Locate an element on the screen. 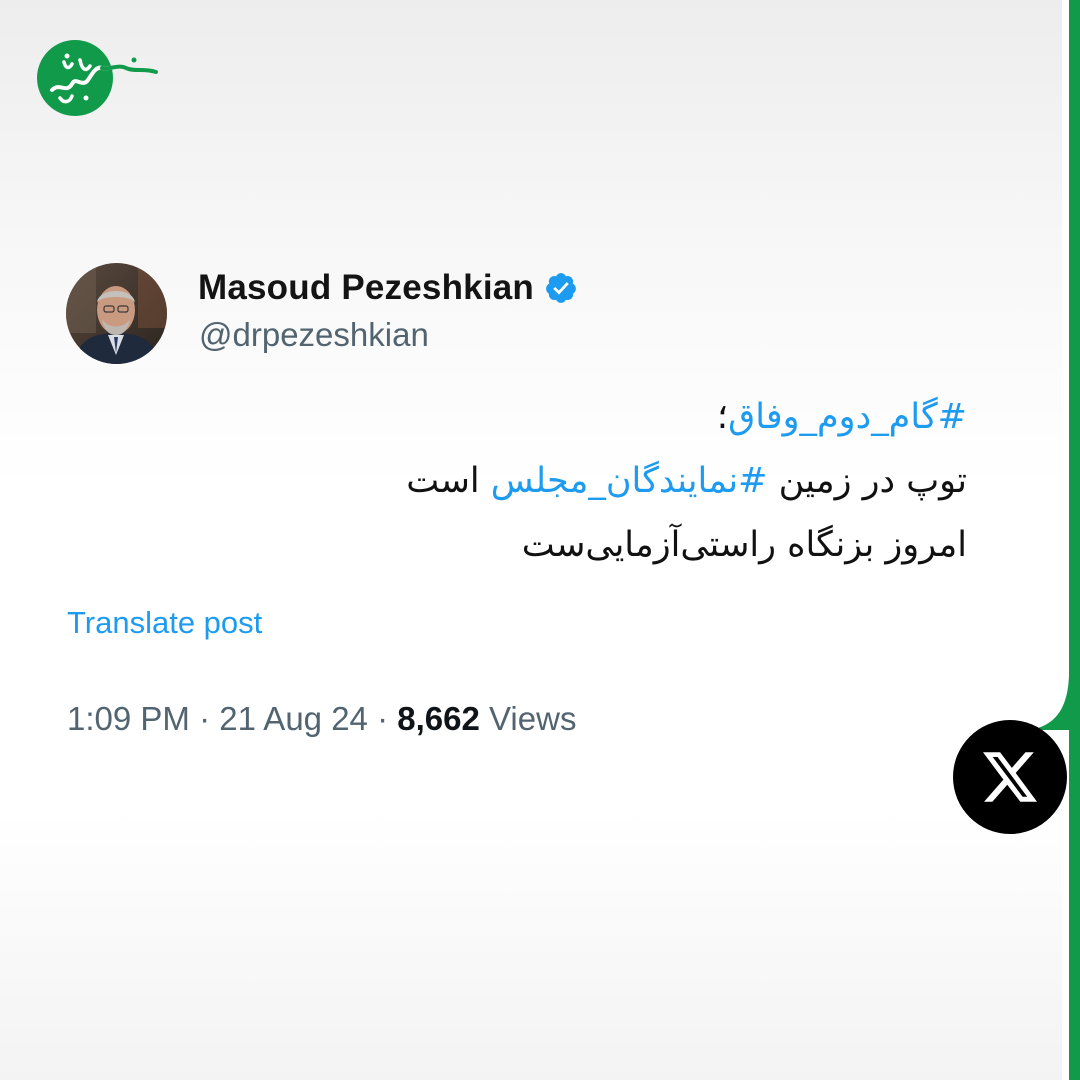 This screenshot has height=1080, width=1080. post-text-segment: توپ در زمین is located at coordinates (867, 481).